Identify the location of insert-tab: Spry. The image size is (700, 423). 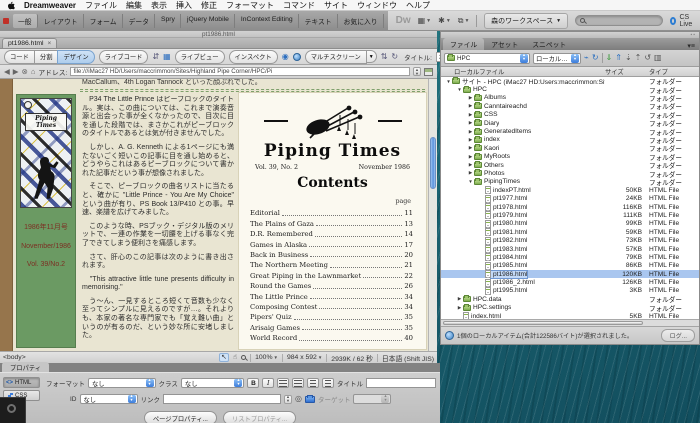
(168, 20).